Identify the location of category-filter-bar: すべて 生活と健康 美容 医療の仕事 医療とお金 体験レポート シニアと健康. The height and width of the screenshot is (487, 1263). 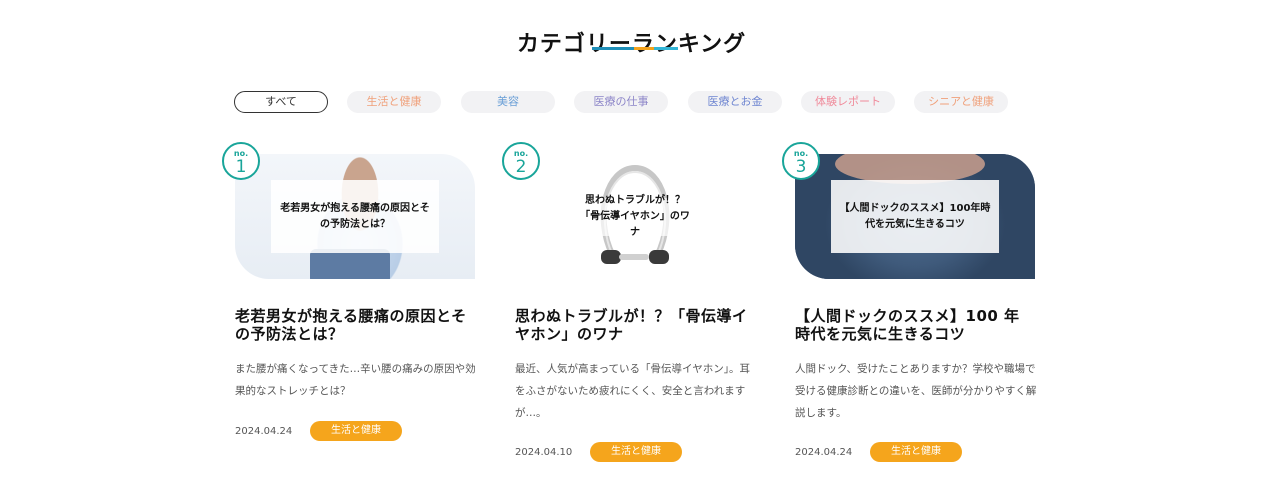
(631, 102).